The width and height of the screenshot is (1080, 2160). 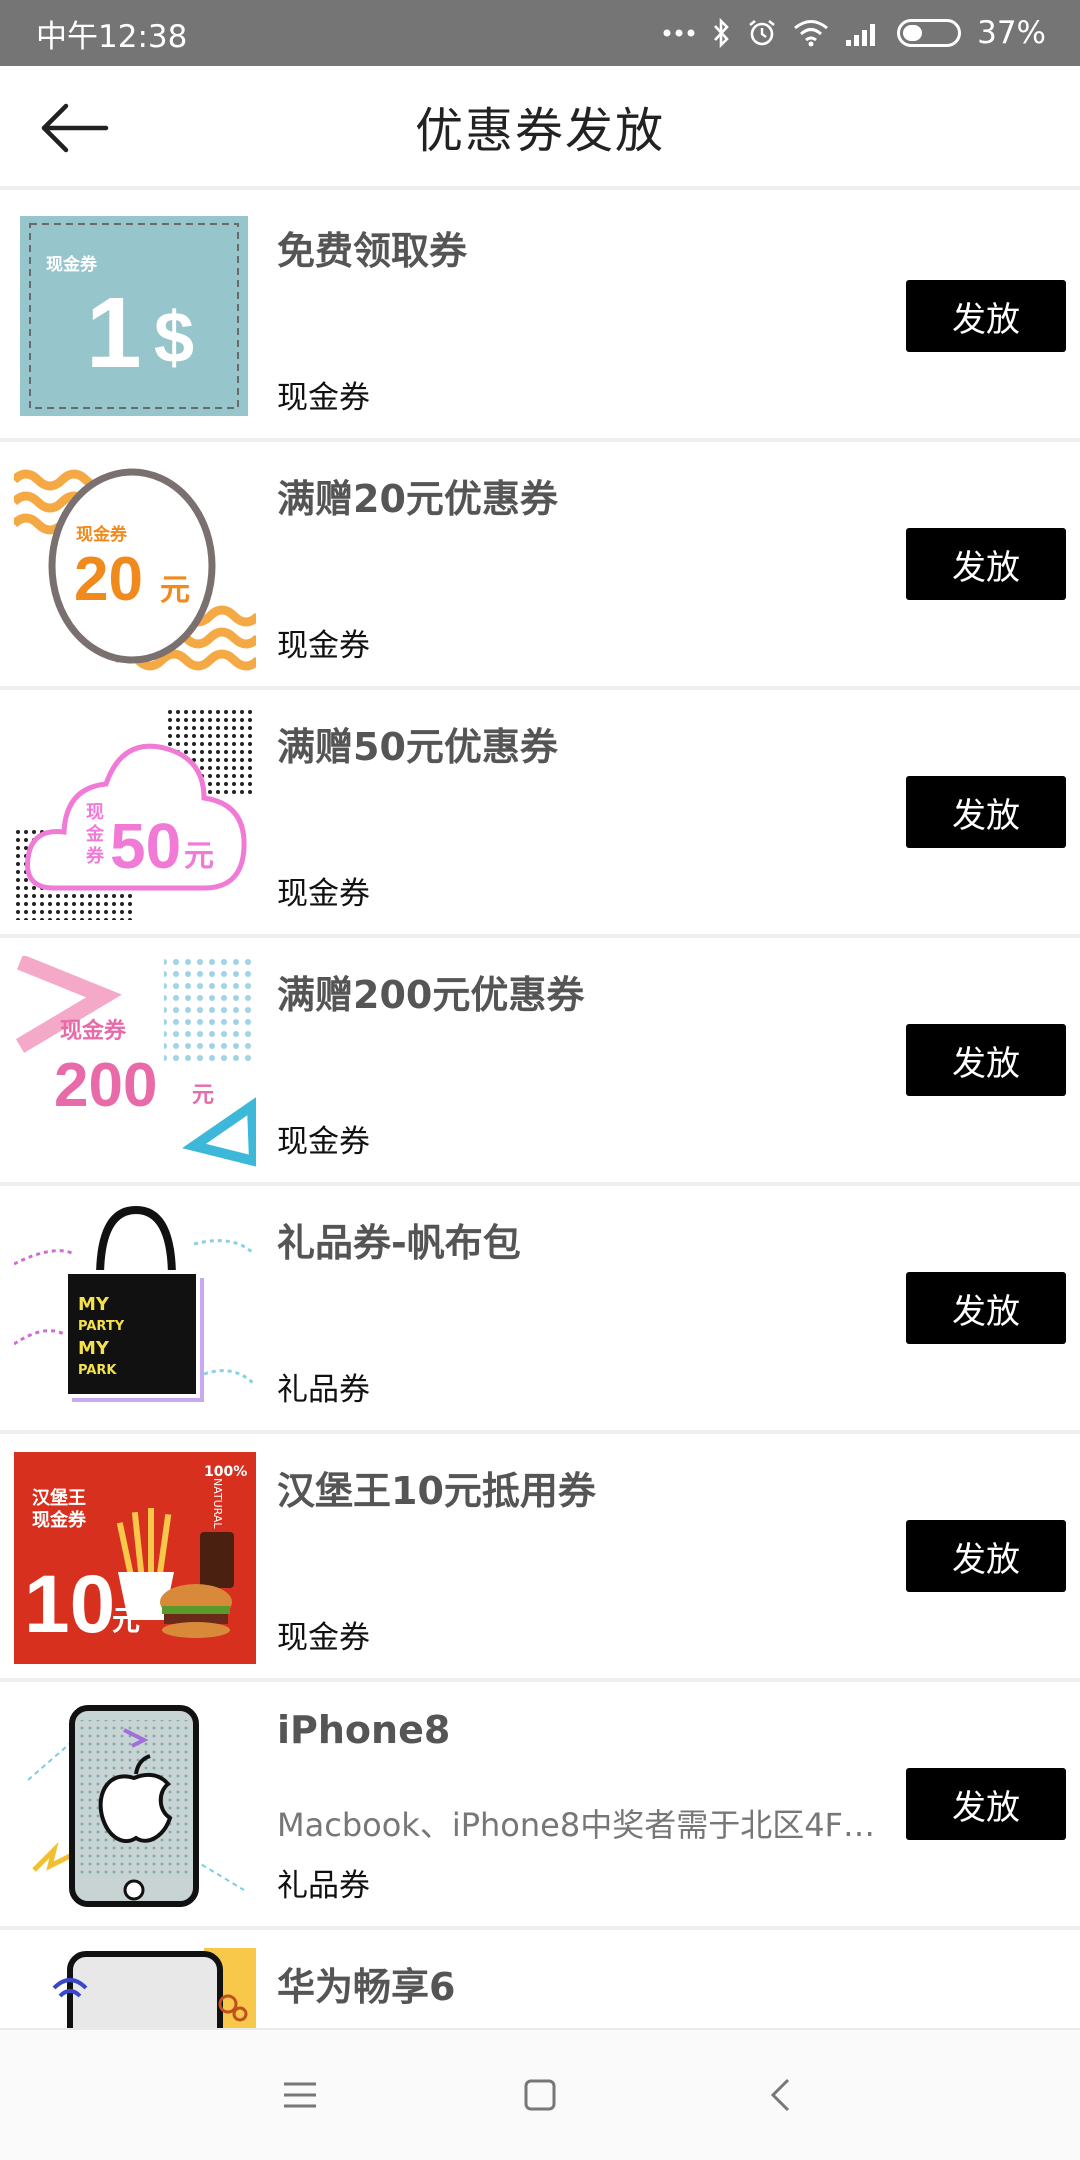 What do you see at coordinates (431, 995) in the screenshot?
I see `coupon-title: 满赠200元优惠券` at bounding box center [431, 995].